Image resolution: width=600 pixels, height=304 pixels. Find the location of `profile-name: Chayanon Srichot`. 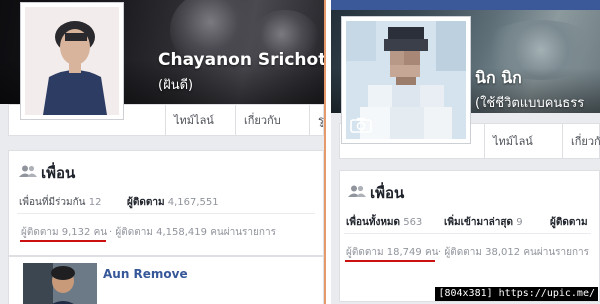

profile-name: Chayanon Srichot is located at coordinates (241, 60).